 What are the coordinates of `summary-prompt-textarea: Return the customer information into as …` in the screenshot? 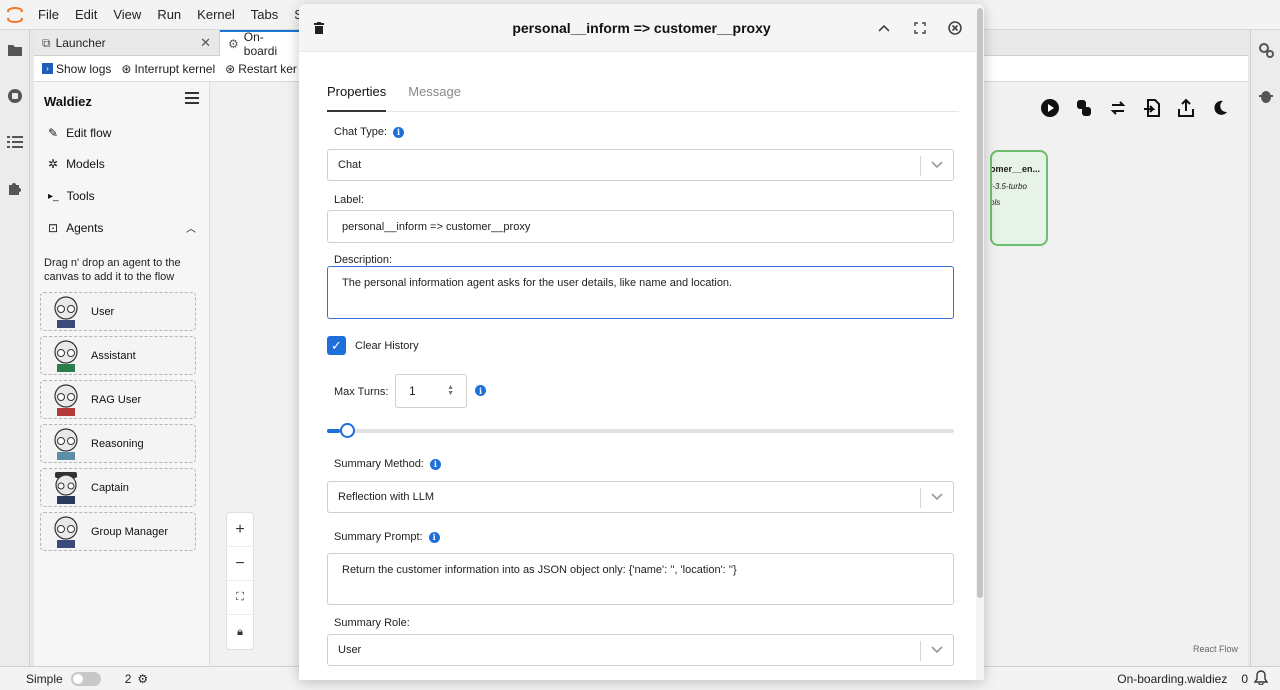 It's located at (640, 579).